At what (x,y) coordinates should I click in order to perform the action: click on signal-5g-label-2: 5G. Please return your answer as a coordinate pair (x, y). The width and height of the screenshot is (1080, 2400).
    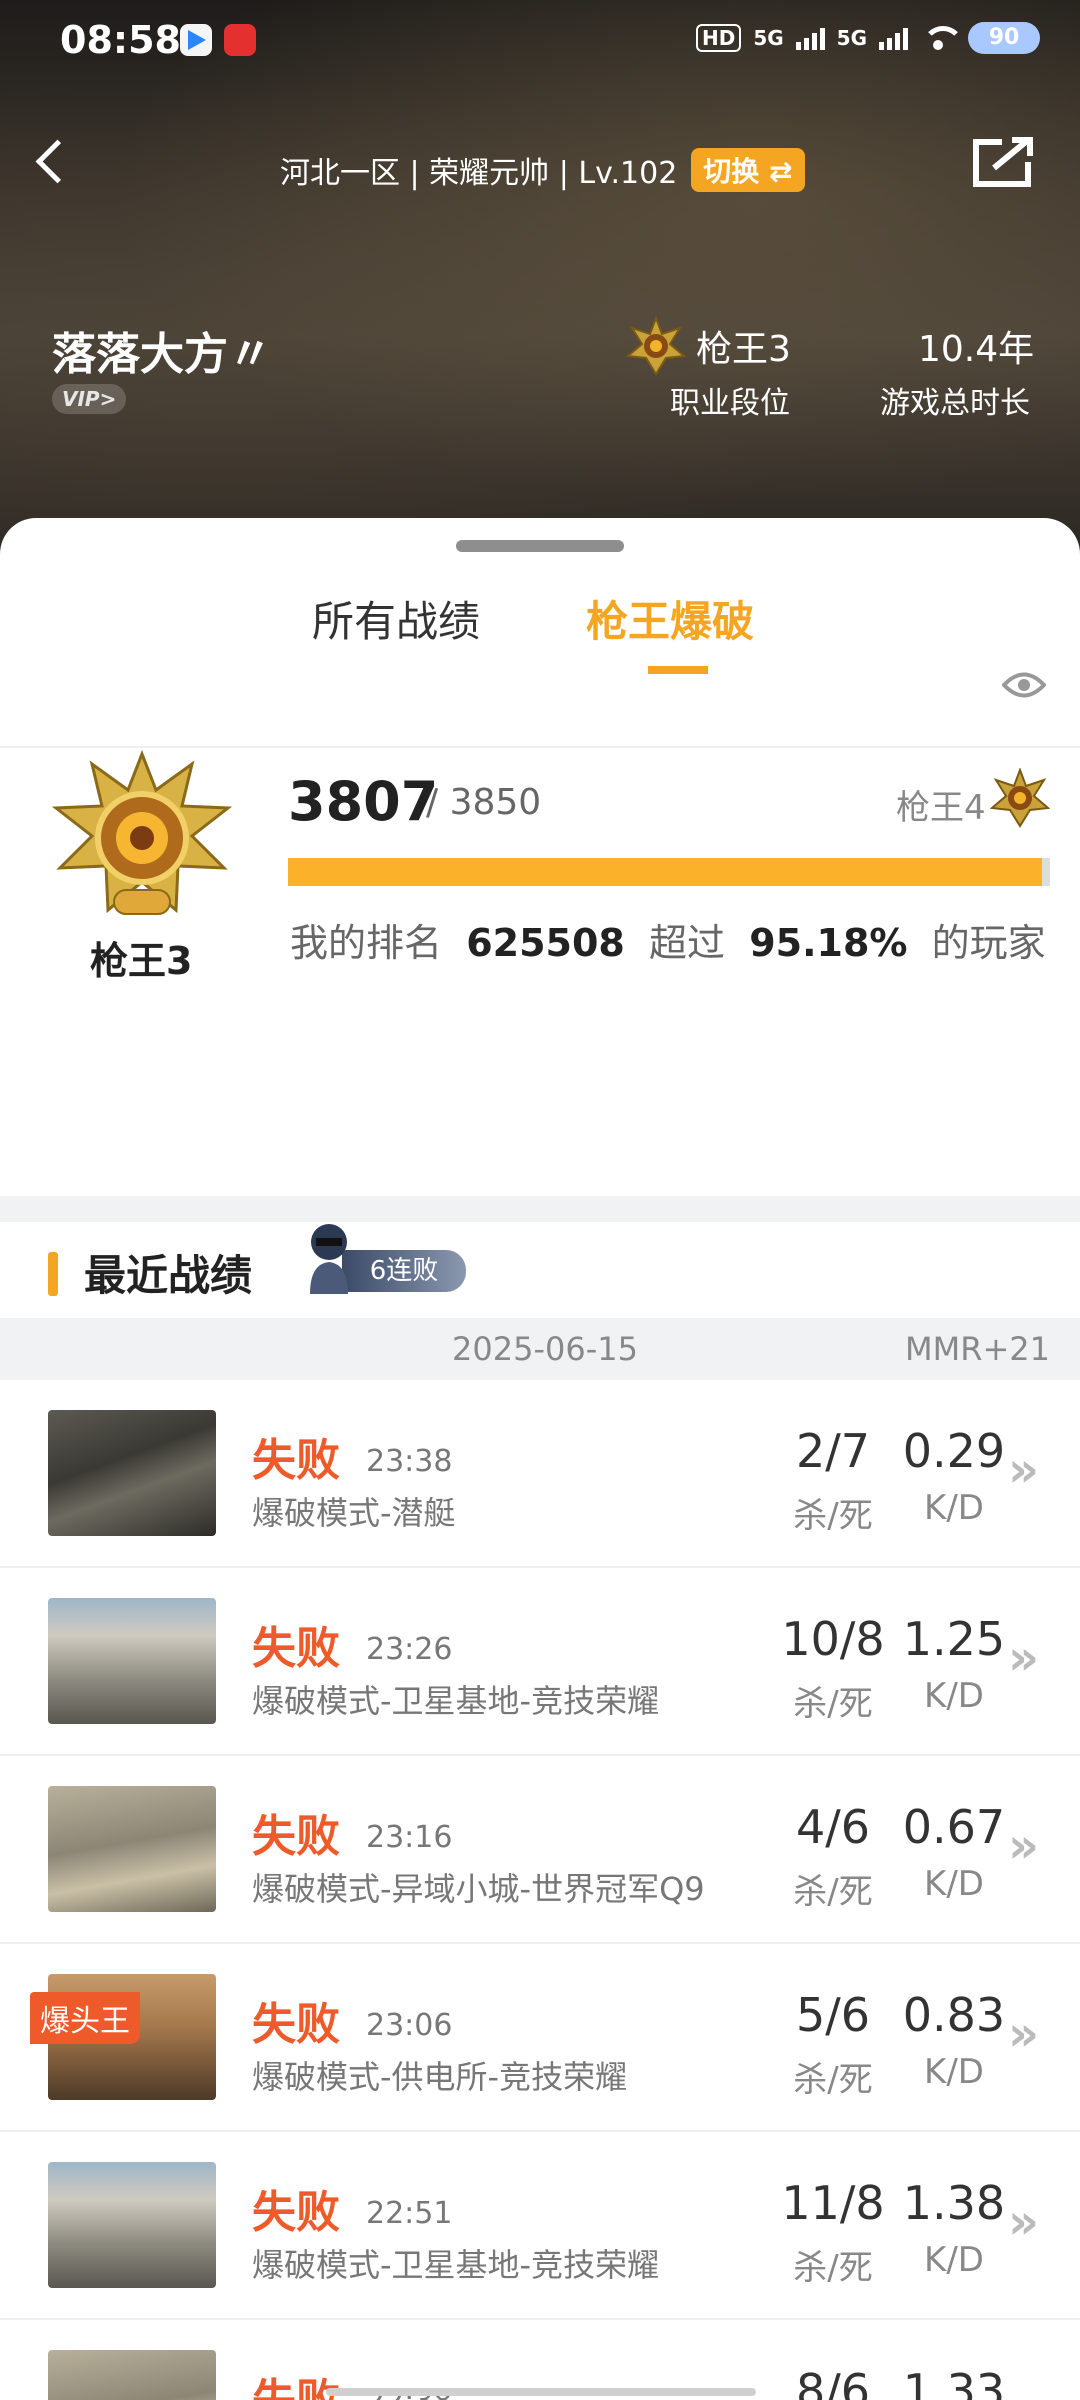
    Looking at the image, I should click on (851, 38).